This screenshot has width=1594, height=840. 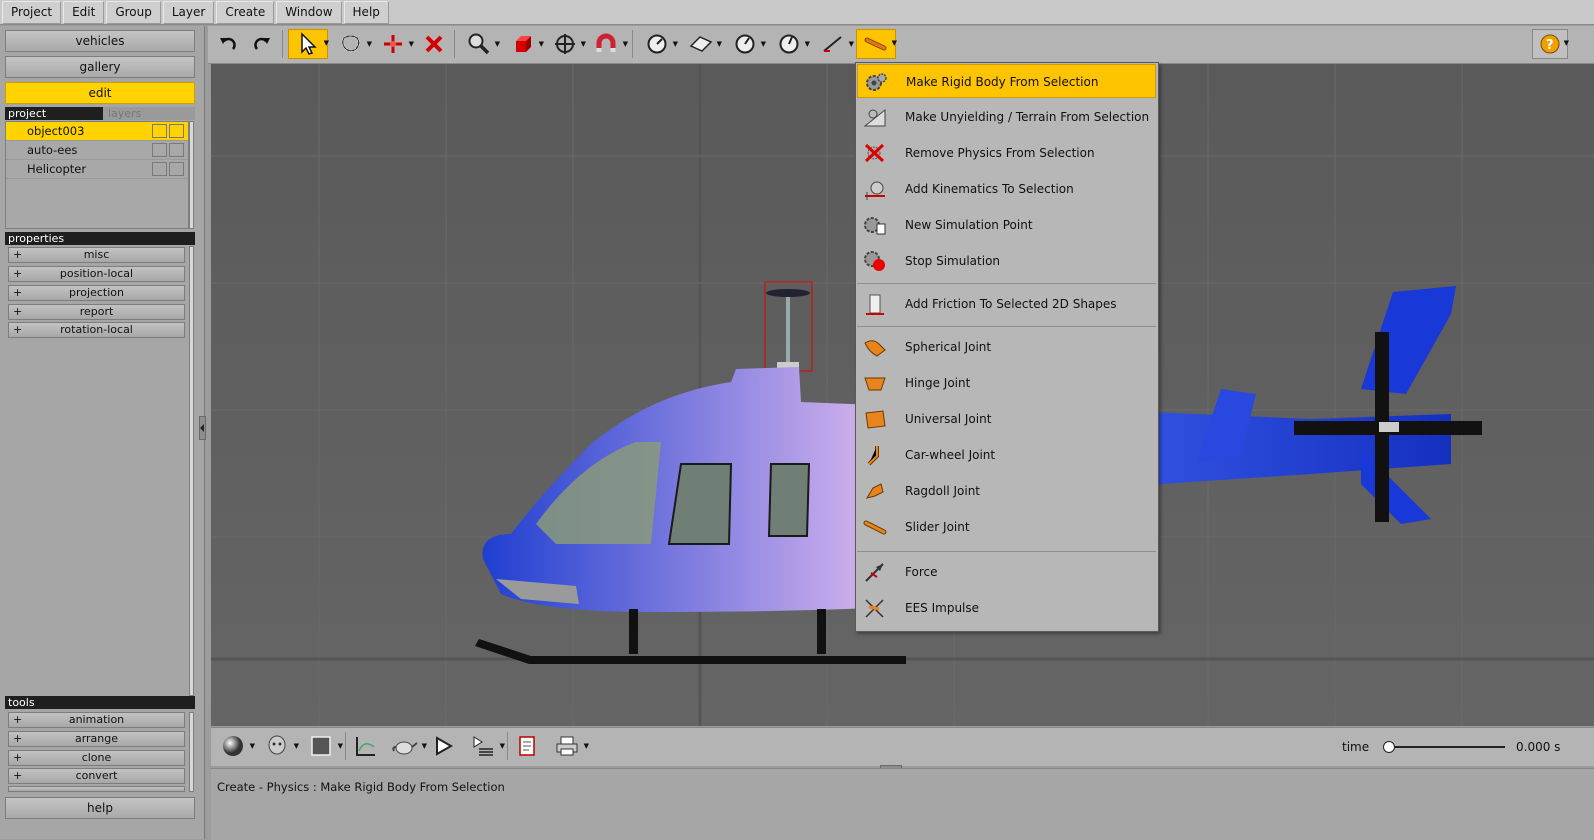 What do you see at coordinates (245, 12) in the screenshot?
I see `menu-create: Create` at bounding box center [245, 12].